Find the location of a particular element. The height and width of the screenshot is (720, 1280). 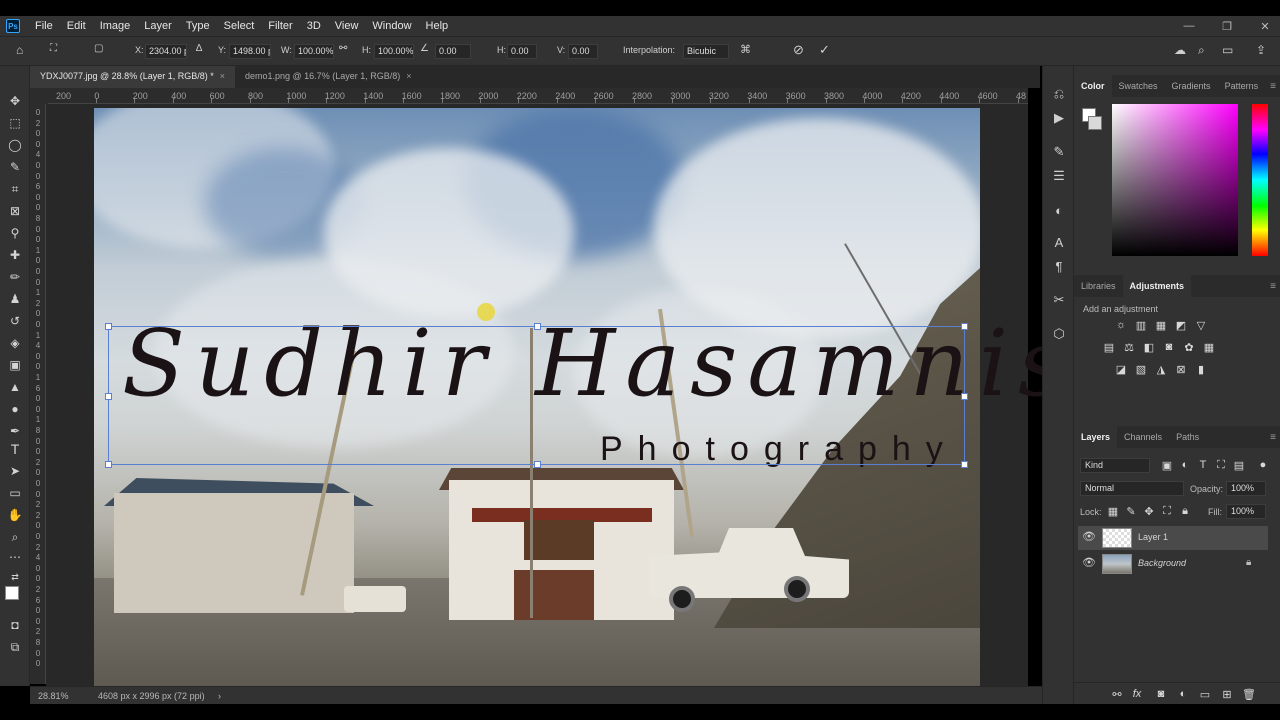

height-field: 100.00% is located at coordinates (394, 51).